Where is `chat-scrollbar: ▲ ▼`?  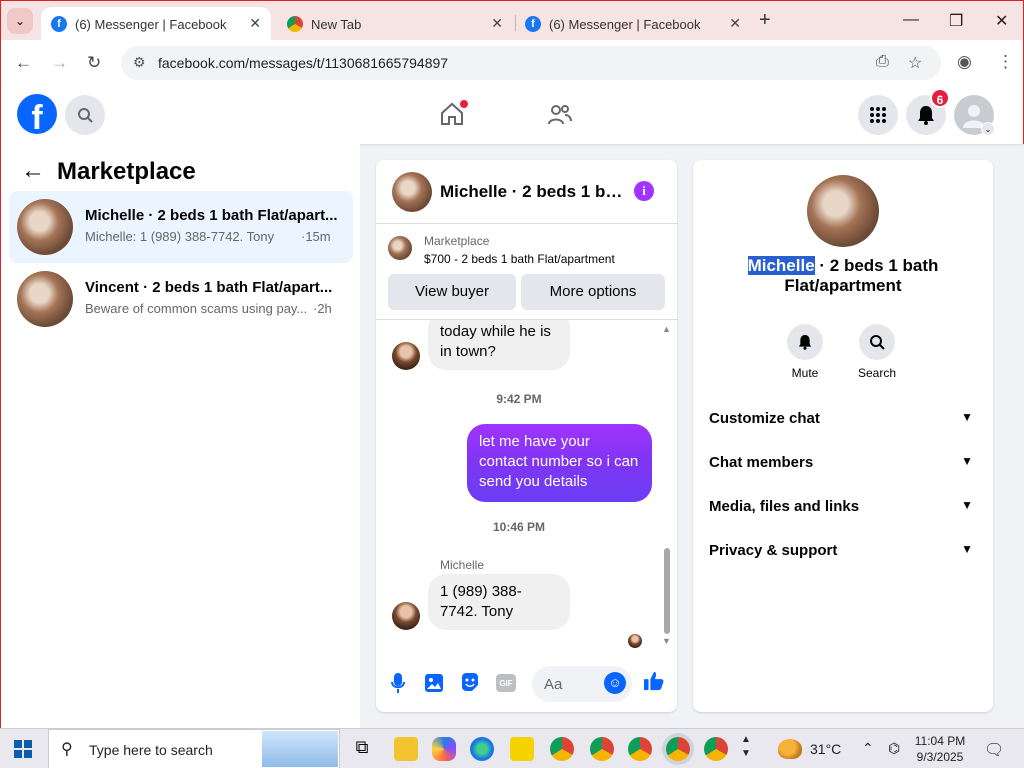 chat-scrollbar: ▲ ▼ is located at coordinates (667, 489).